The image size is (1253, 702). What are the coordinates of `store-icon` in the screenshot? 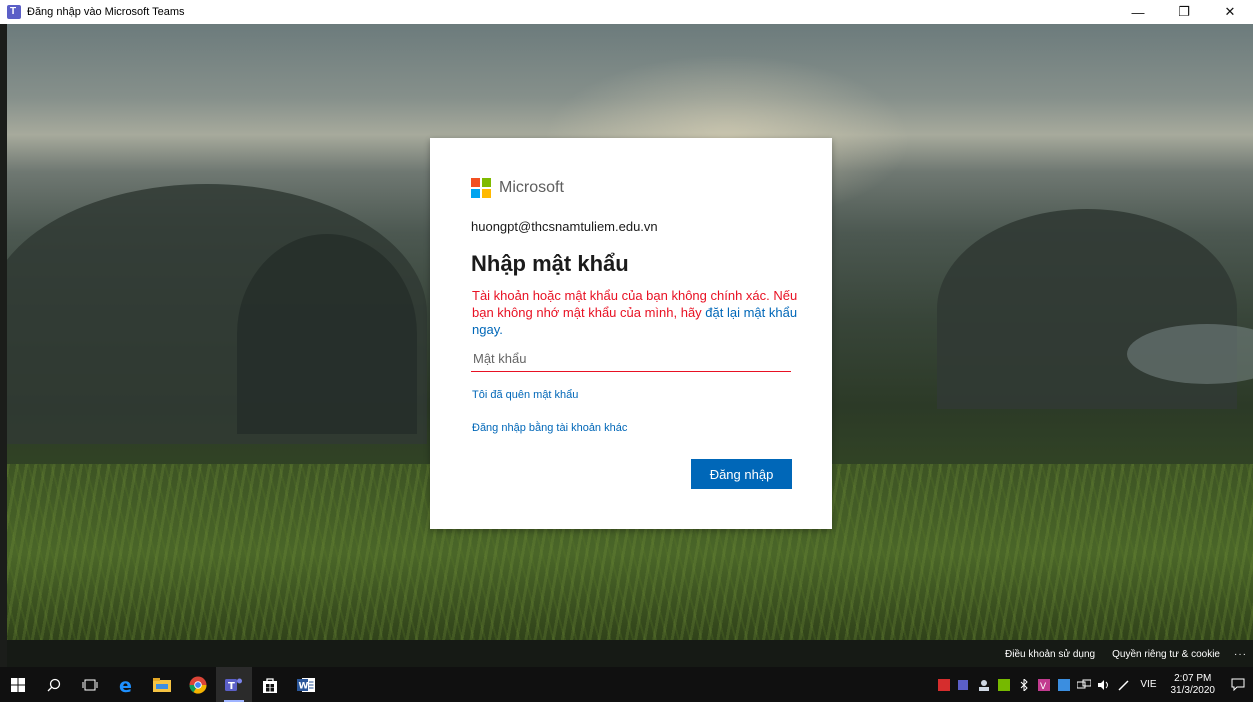 It's located at (270, 684).